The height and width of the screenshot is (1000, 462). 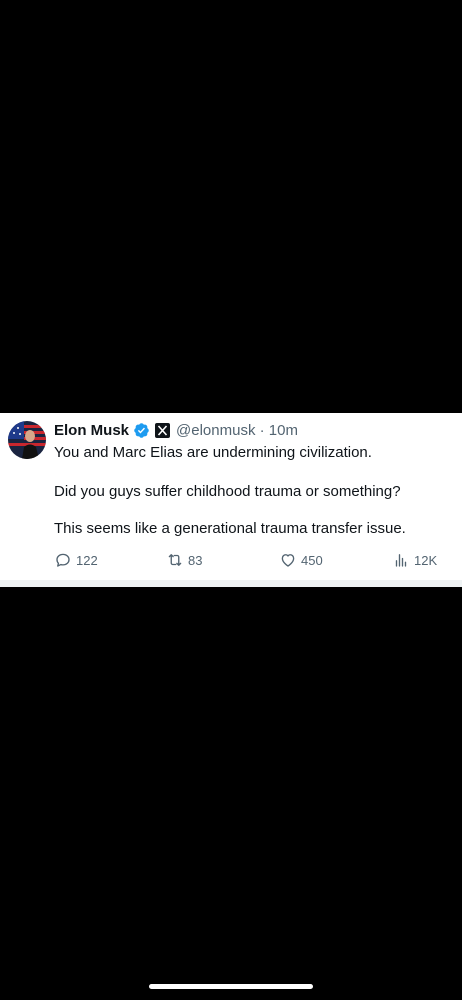 I want to click on avatar, so click(x=27, y=440).